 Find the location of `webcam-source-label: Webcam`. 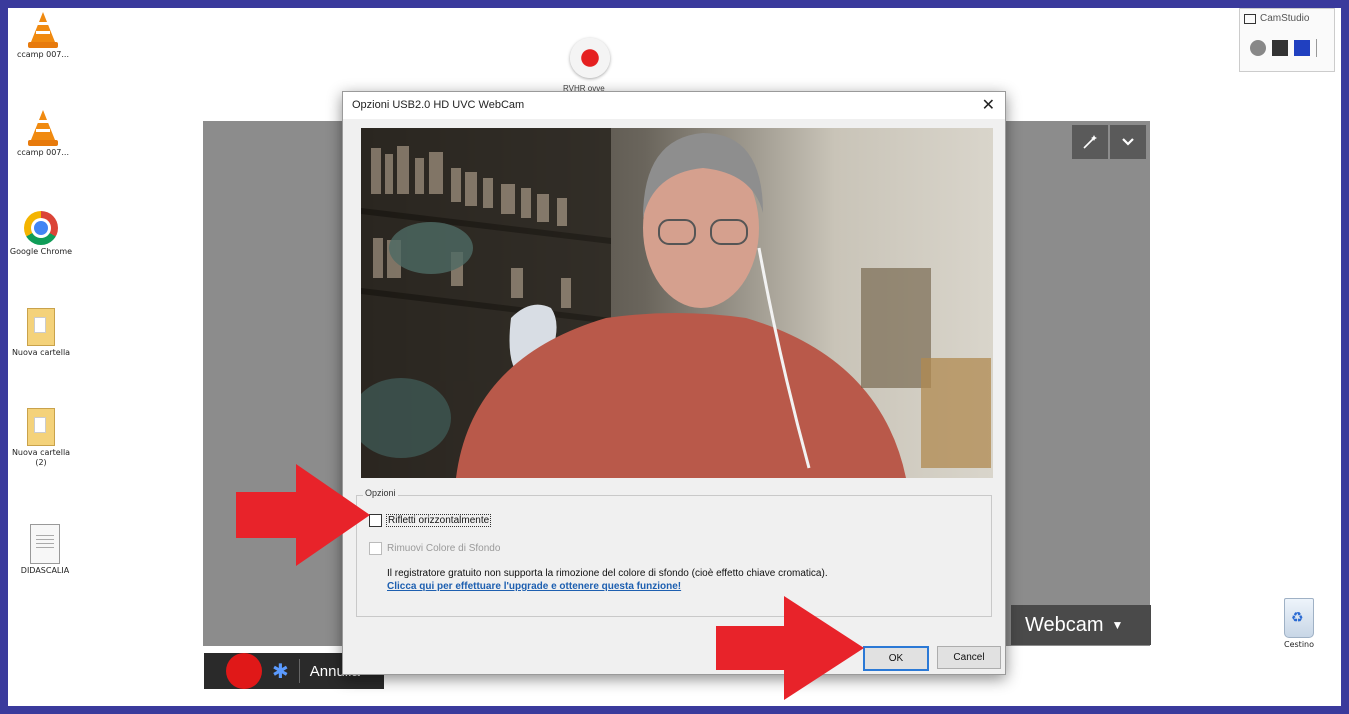

webcam-source-label: Webcam is located at coordinates (1064, 624).